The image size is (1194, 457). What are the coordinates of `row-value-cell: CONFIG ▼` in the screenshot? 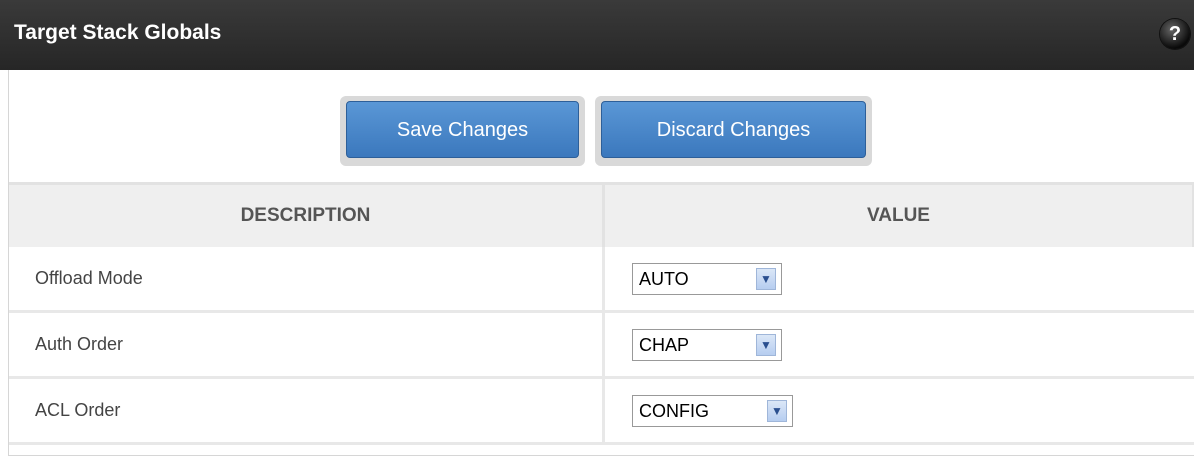 It's located at (898, 411).